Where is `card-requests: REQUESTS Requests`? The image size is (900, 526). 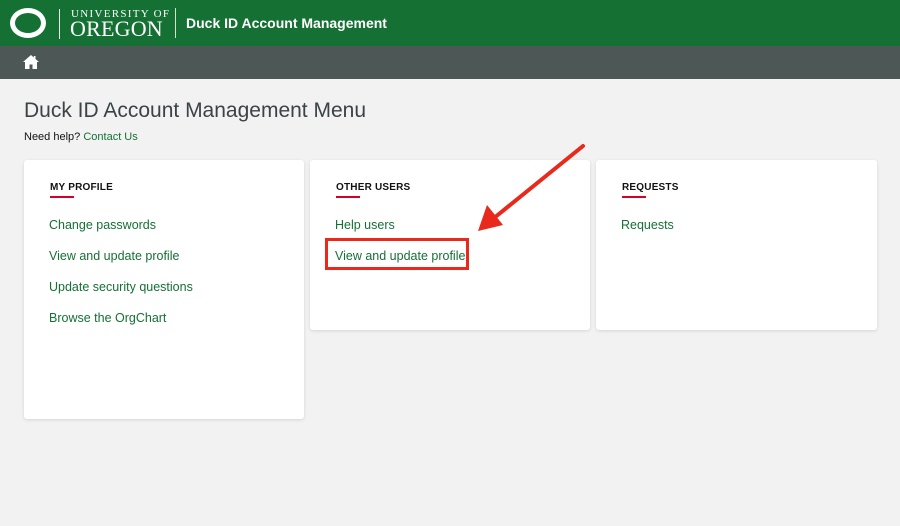 card-requests: REQUESTS Requests is located at coordinates (736, 245).